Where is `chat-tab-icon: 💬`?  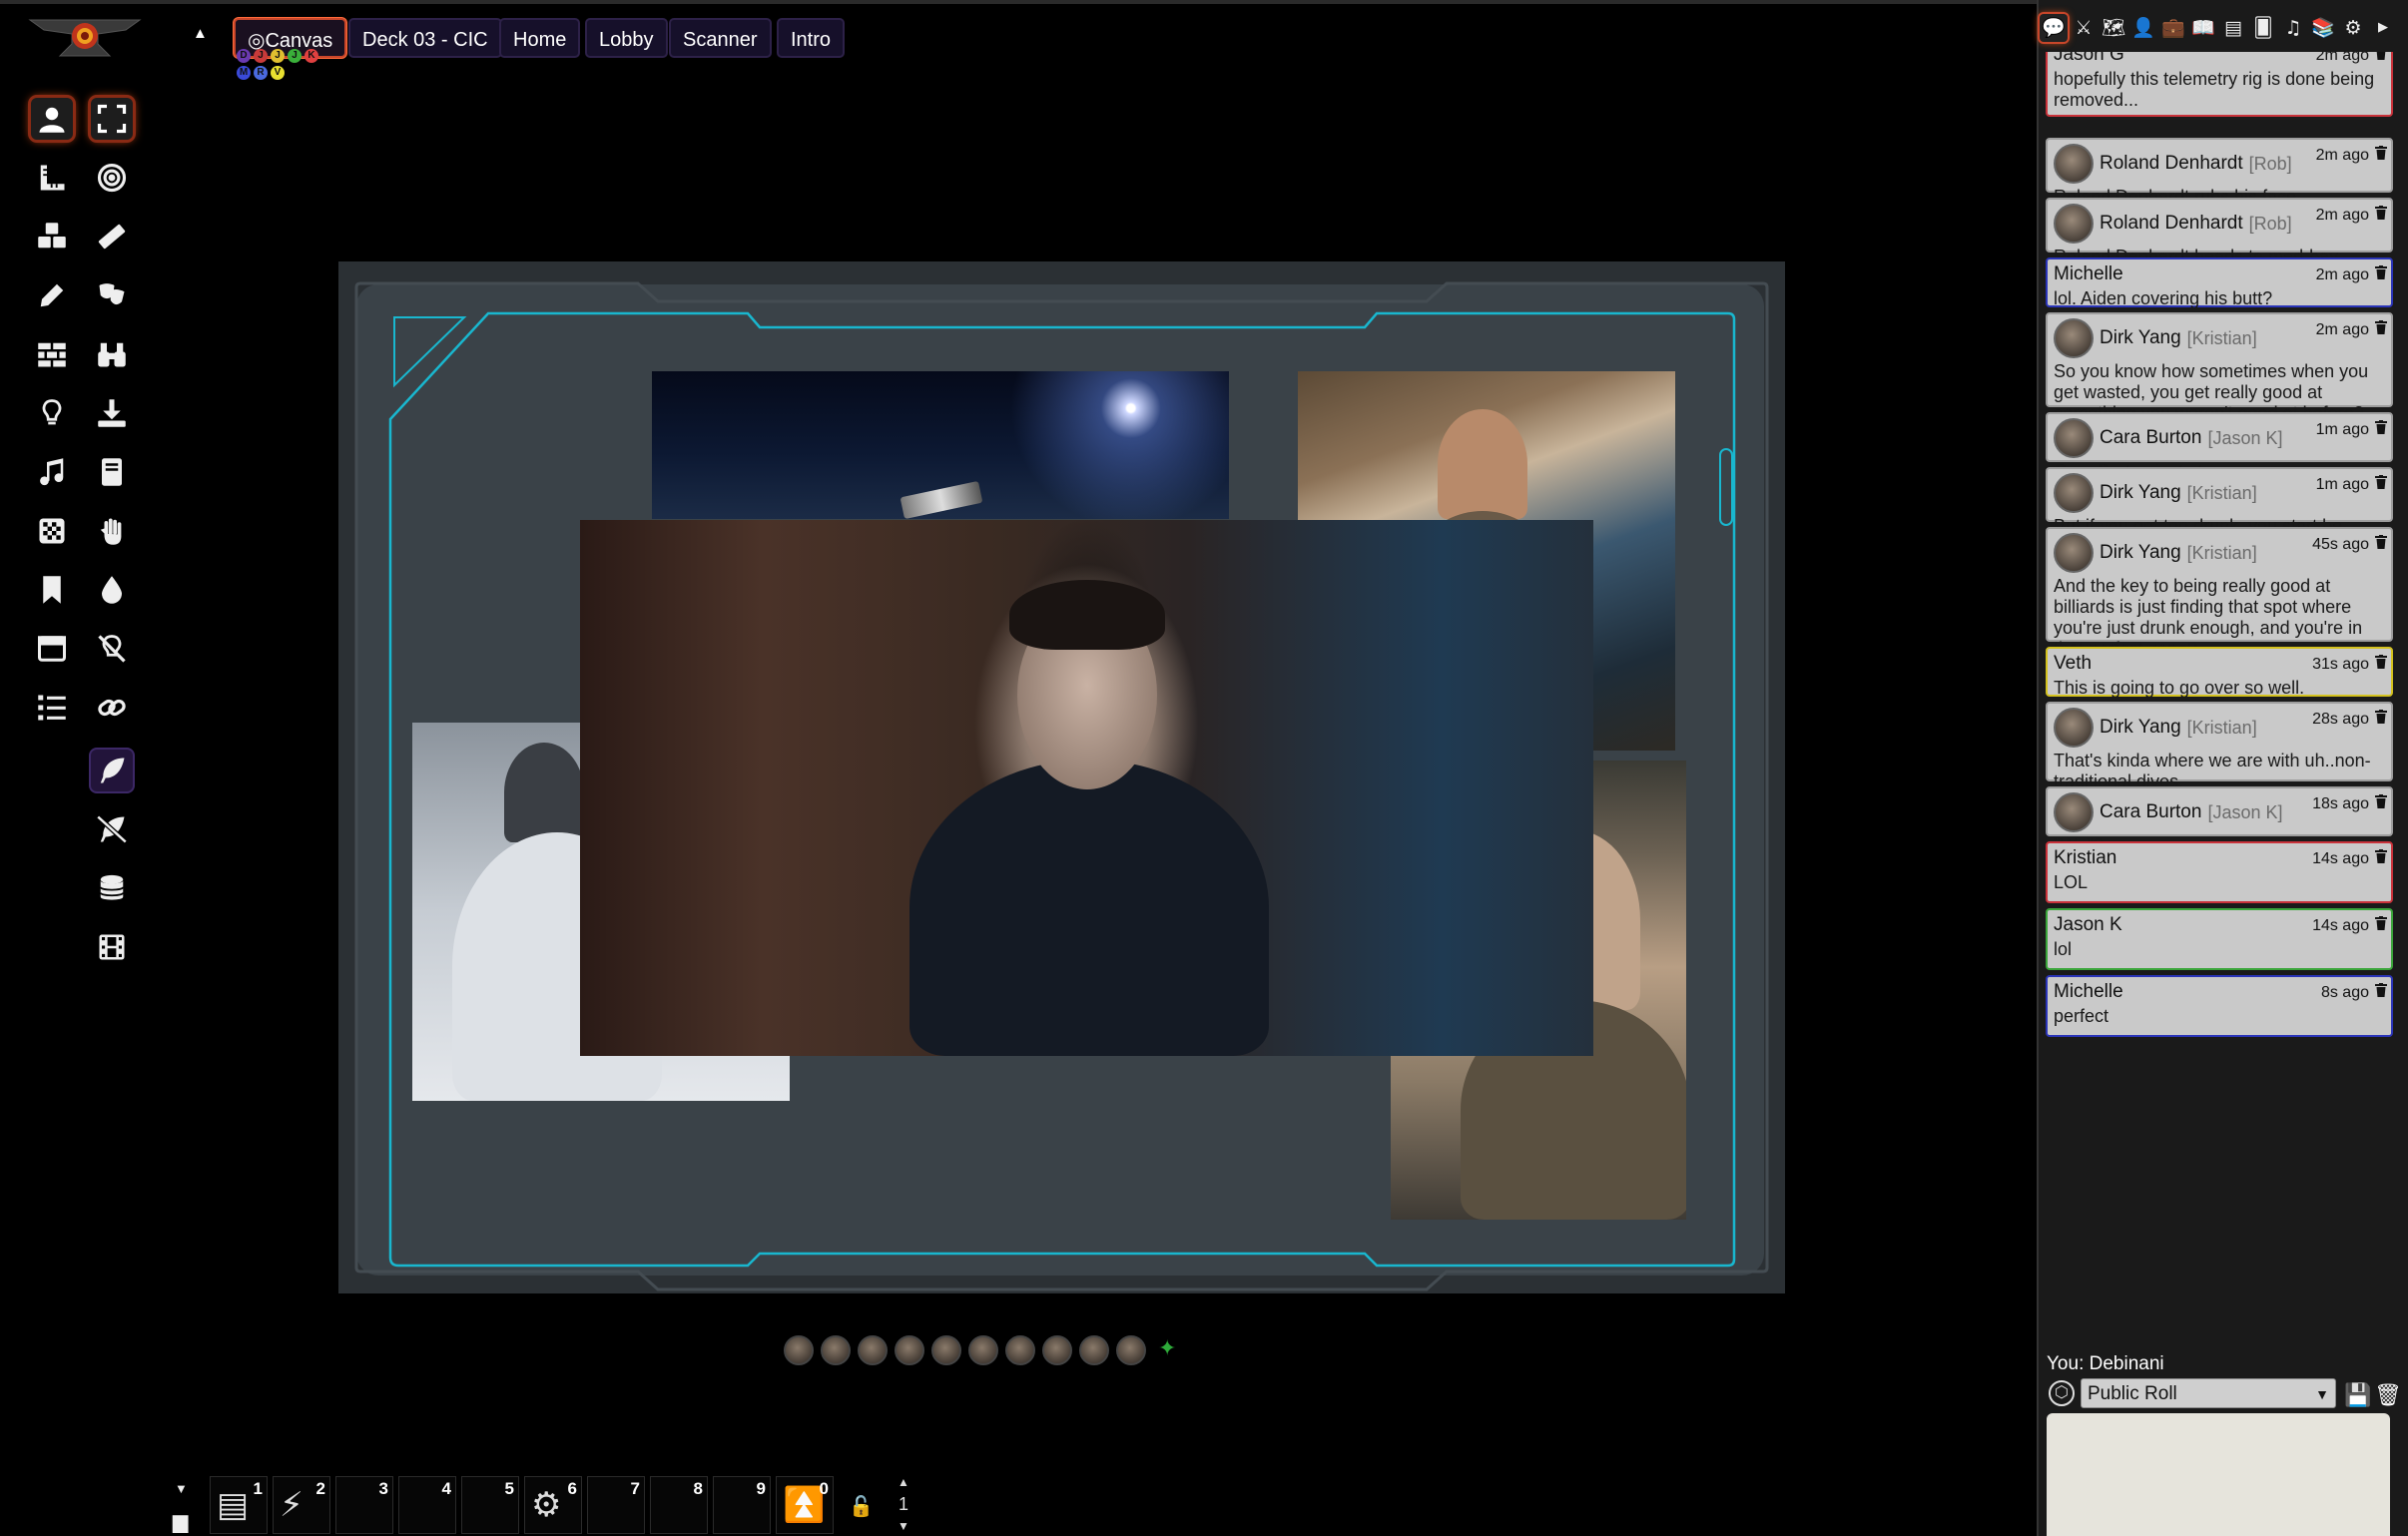 chat-tab-icon: 💬 is located at coordinates (2054, 28).